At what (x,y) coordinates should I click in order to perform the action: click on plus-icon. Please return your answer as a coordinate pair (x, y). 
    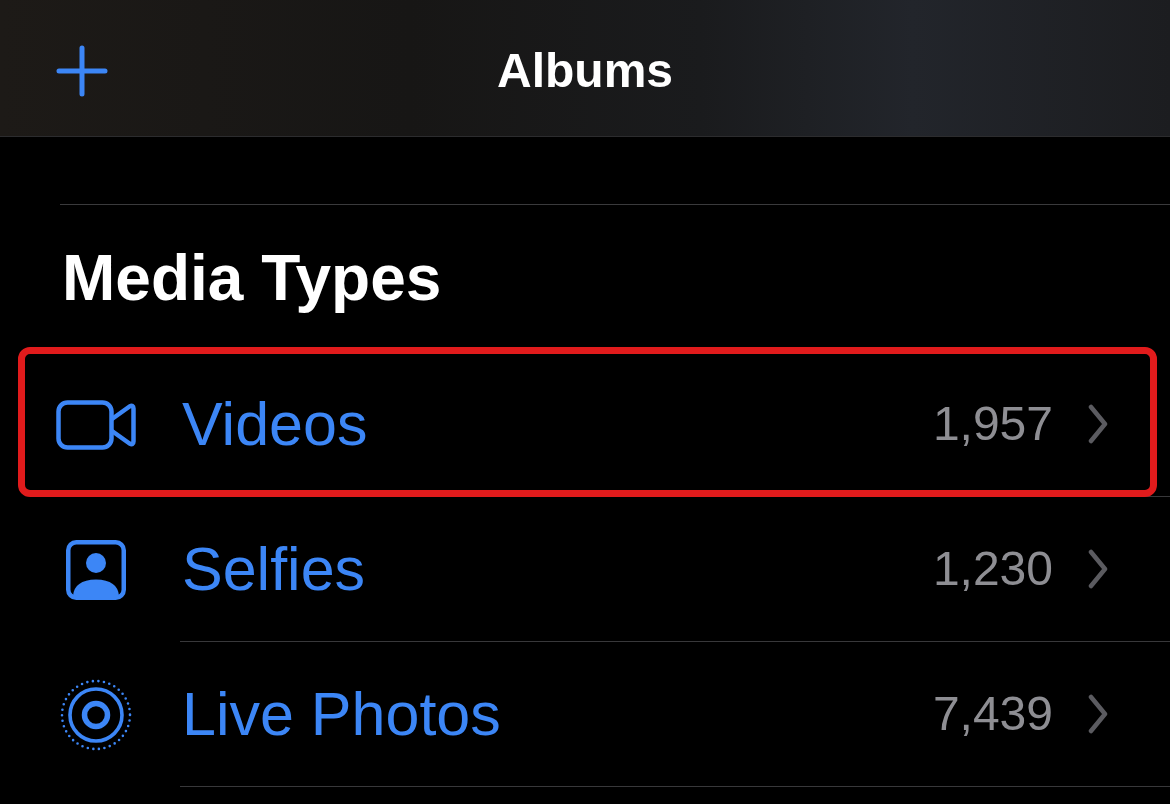
    Looking at the image, I should click on (82, 71).